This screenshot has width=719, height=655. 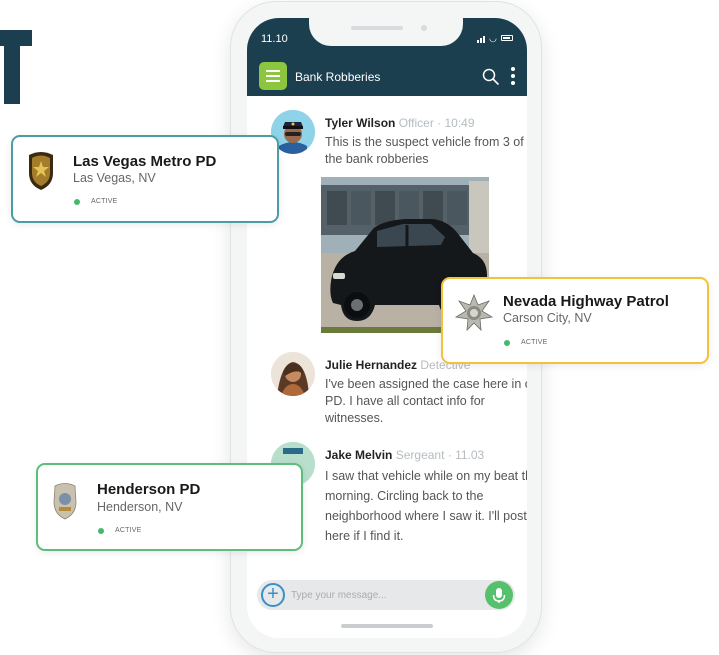 What do you see at coordinates (440, 455) in the screenshot?
I see `sender-role-time: Sergeant · 11.03` at bounding box center [440, 455].